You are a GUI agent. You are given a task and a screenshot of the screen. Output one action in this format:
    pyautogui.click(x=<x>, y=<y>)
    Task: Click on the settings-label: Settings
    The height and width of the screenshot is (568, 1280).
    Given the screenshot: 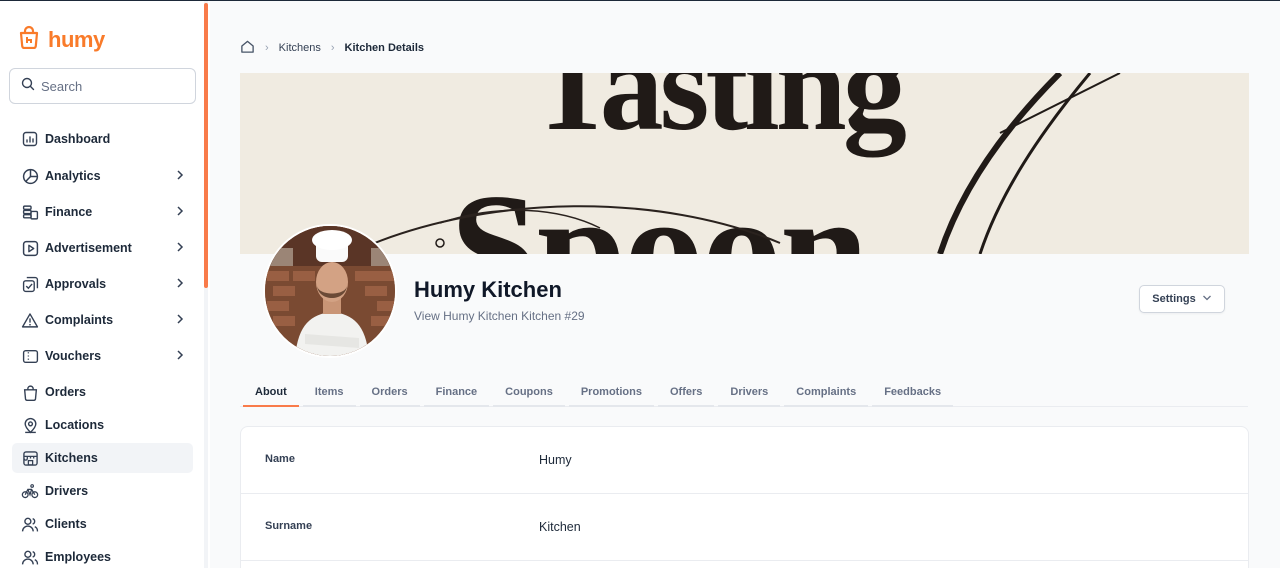 What is the action you would take?
    pyautogui.click(x=1174, y=299)
    